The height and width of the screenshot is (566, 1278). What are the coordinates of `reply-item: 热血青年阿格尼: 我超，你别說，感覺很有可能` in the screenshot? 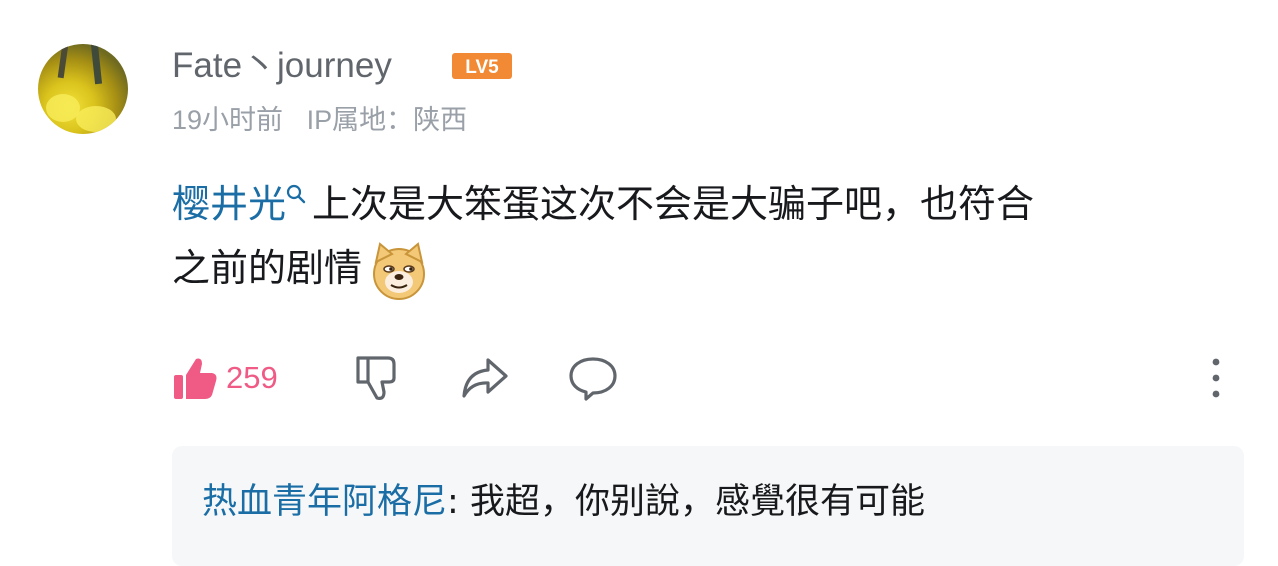 It's located at (563, 502).